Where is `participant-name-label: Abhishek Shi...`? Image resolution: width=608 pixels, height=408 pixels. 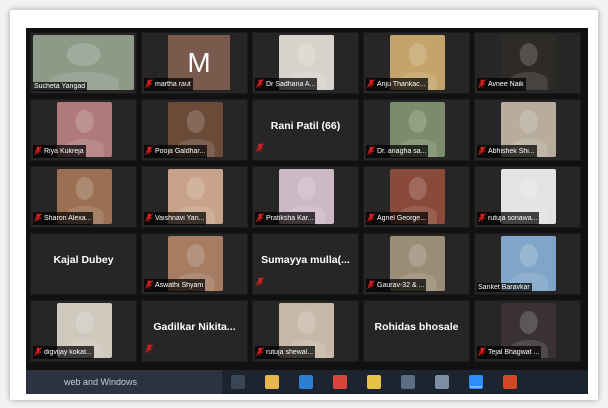
participant-name-label: Abhishek Shi... is located at coordinates (507, 151).